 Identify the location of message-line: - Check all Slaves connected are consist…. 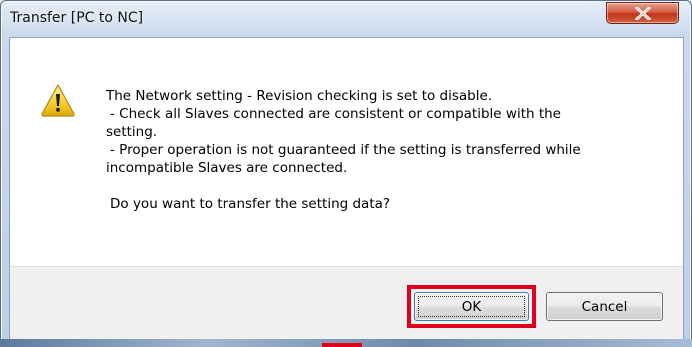
(335, 114).